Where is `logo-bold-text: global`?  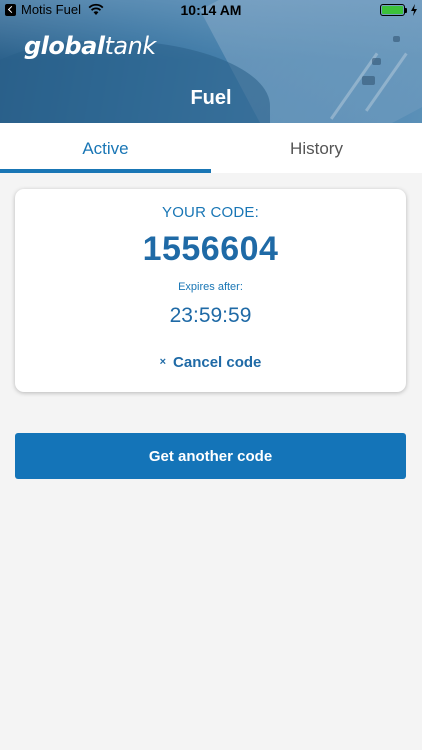
logo-bold-text: global is located at coordinates (64, 46).